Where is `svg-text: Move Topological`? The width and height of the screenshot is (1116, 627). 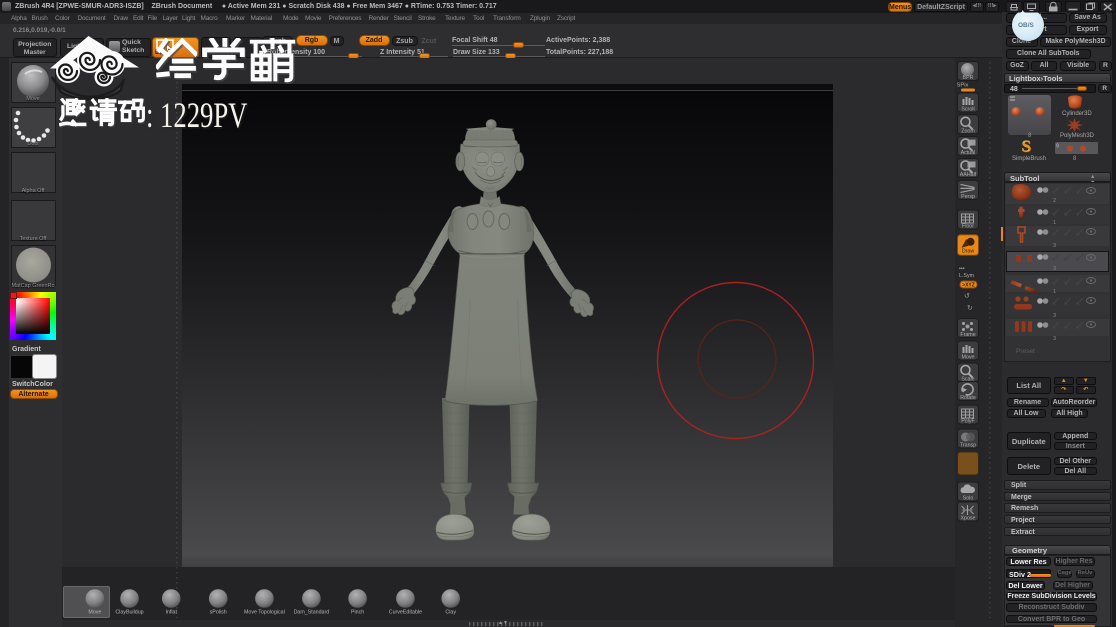
svg-text: Move Topological is located at coordinates (264, 613).